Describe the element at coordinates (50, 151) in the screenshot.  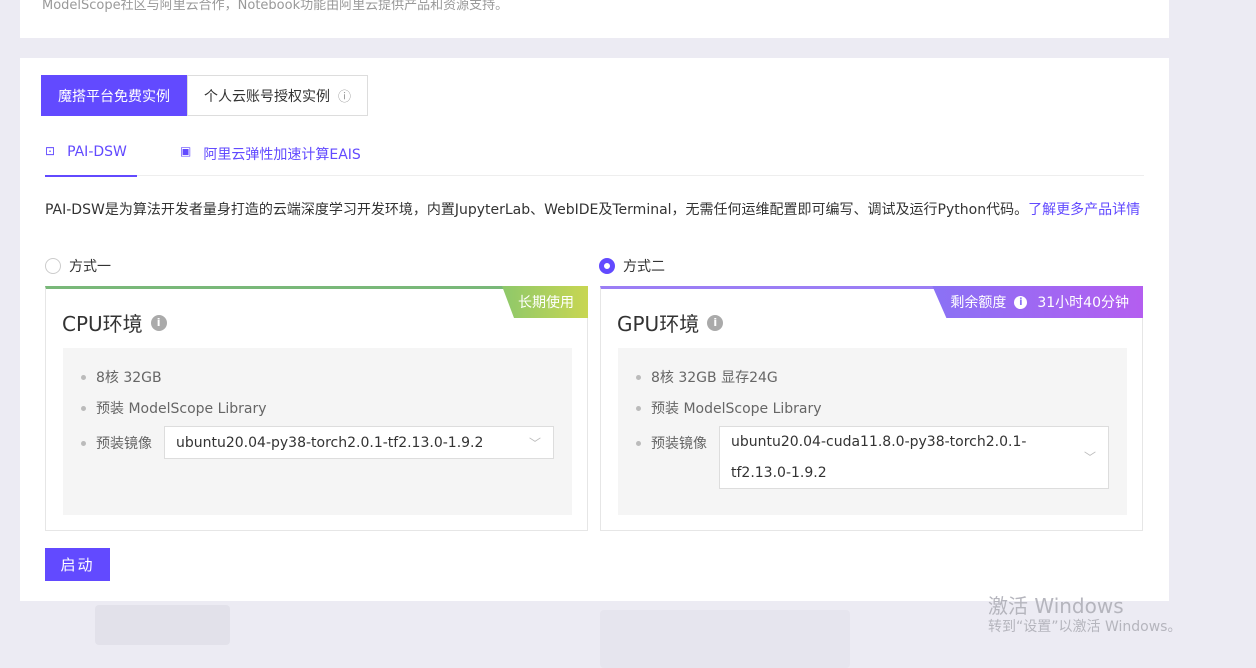
I see `dsw-icon: ⊡` at that location.